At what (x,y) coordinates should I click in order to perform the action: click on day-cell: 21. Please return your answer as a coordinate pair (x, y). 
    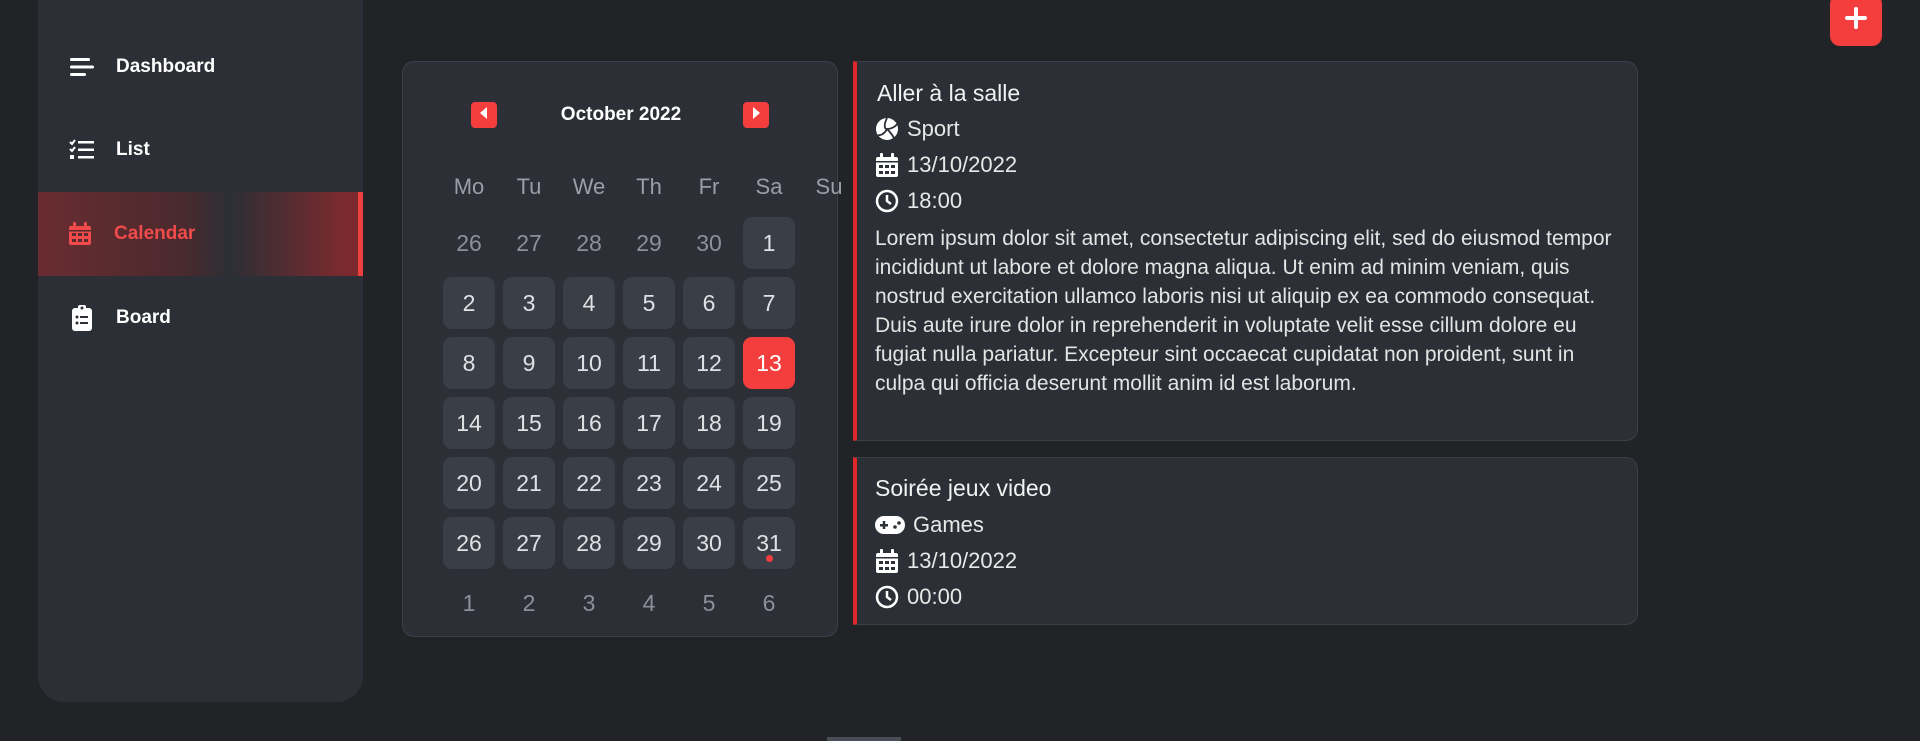
    Looking at the image, I should click on (529, 483).